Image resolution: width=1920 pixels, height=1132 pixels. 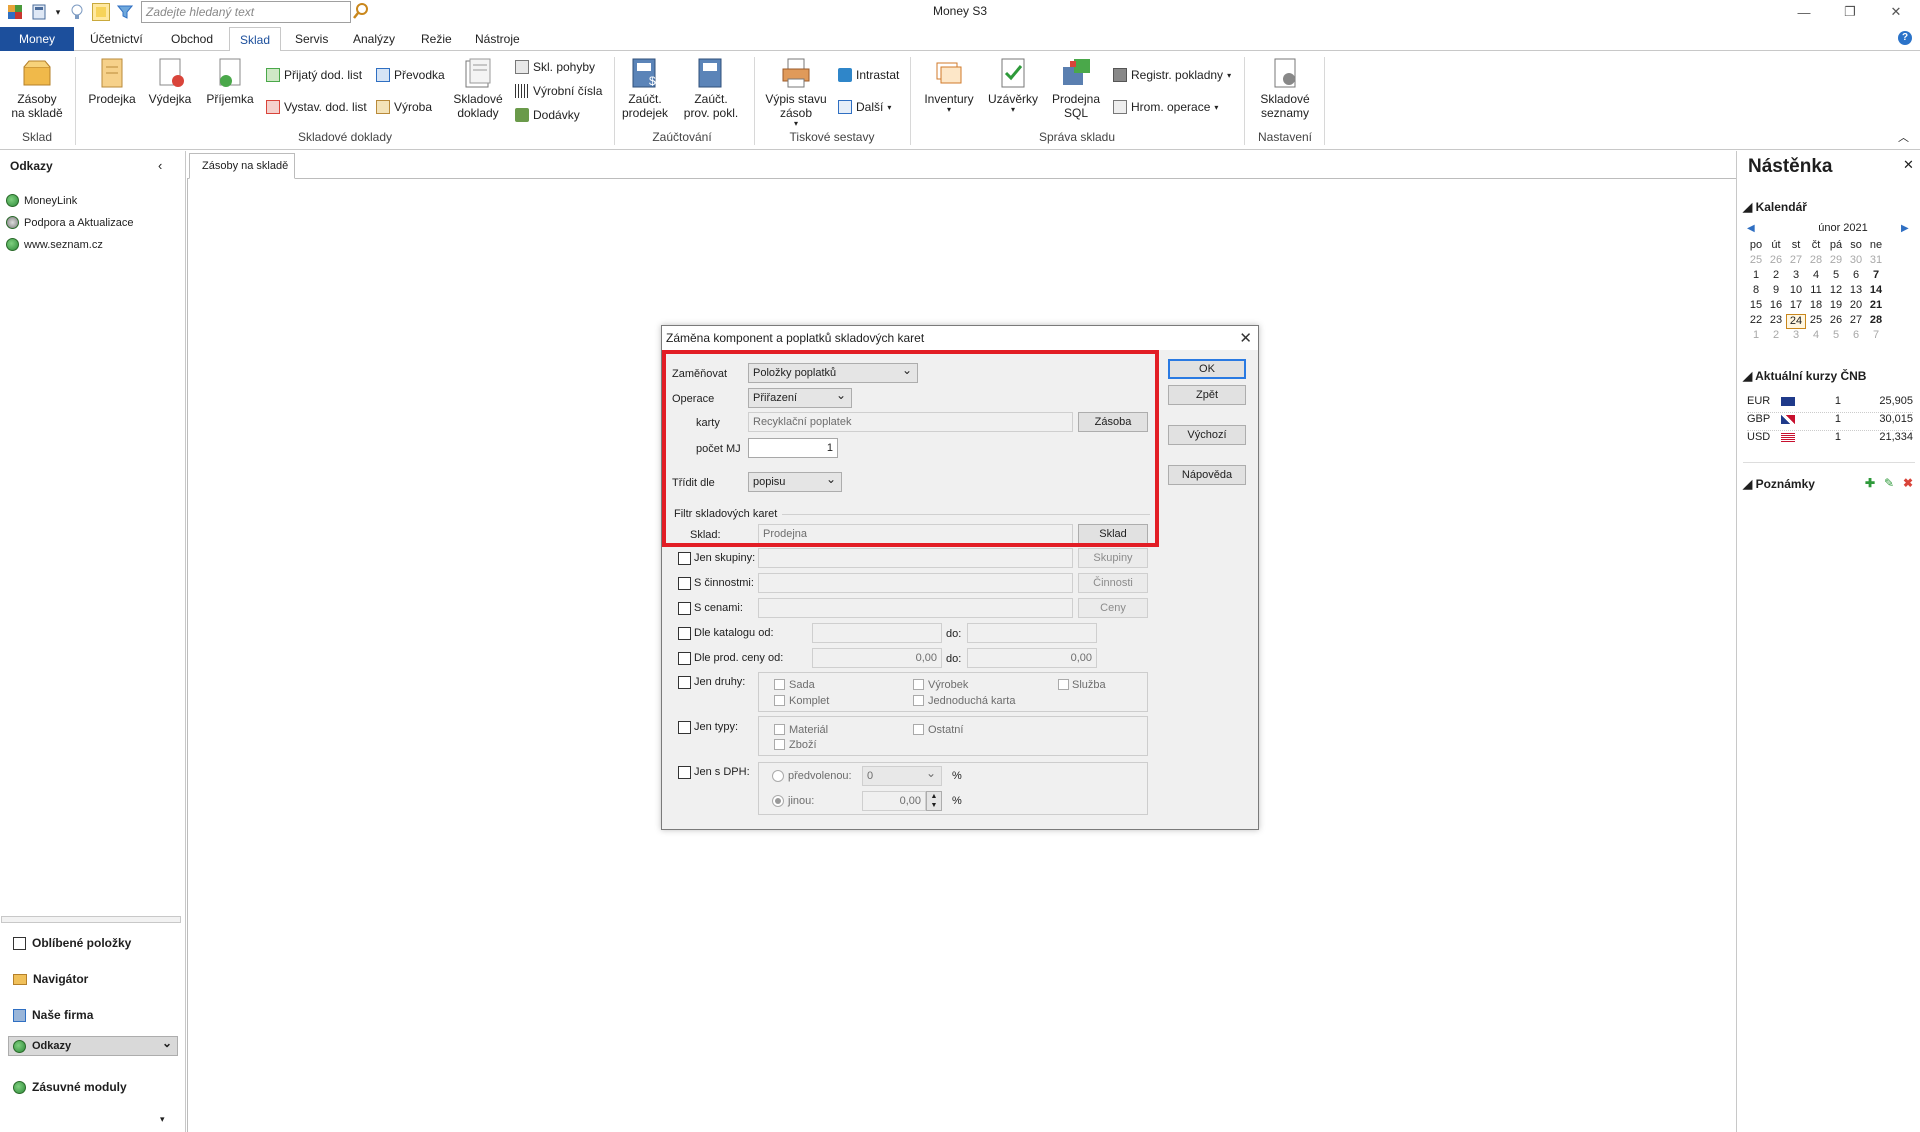 What do you see at coordinates (93, 943) in the screenshot?
I see `nav-oblibene: Oblíbené položky` at bounding box center [93, 943].